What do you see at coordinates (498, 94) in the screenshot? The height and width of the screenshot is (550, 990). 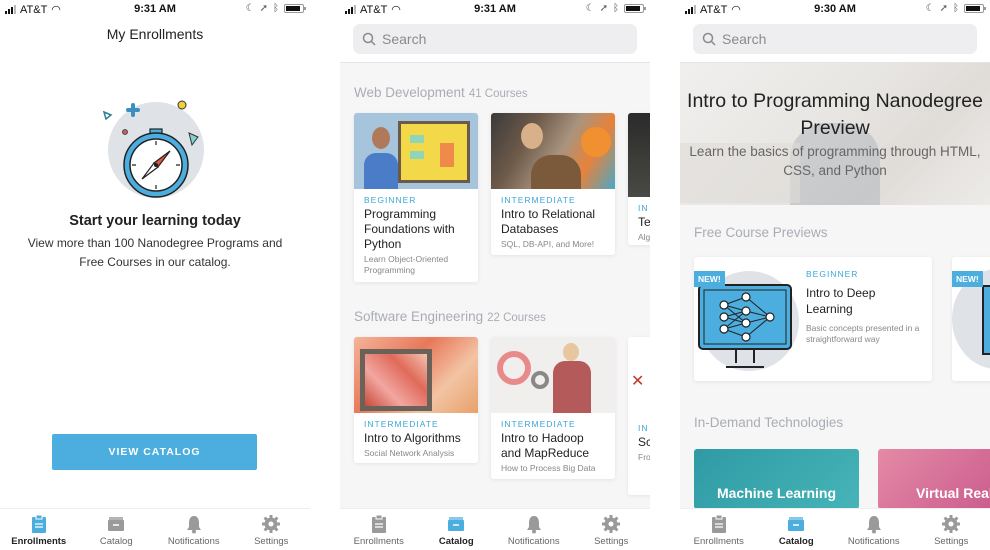 I see `section-count: 41 Courses` at bounding box center [498, 94].